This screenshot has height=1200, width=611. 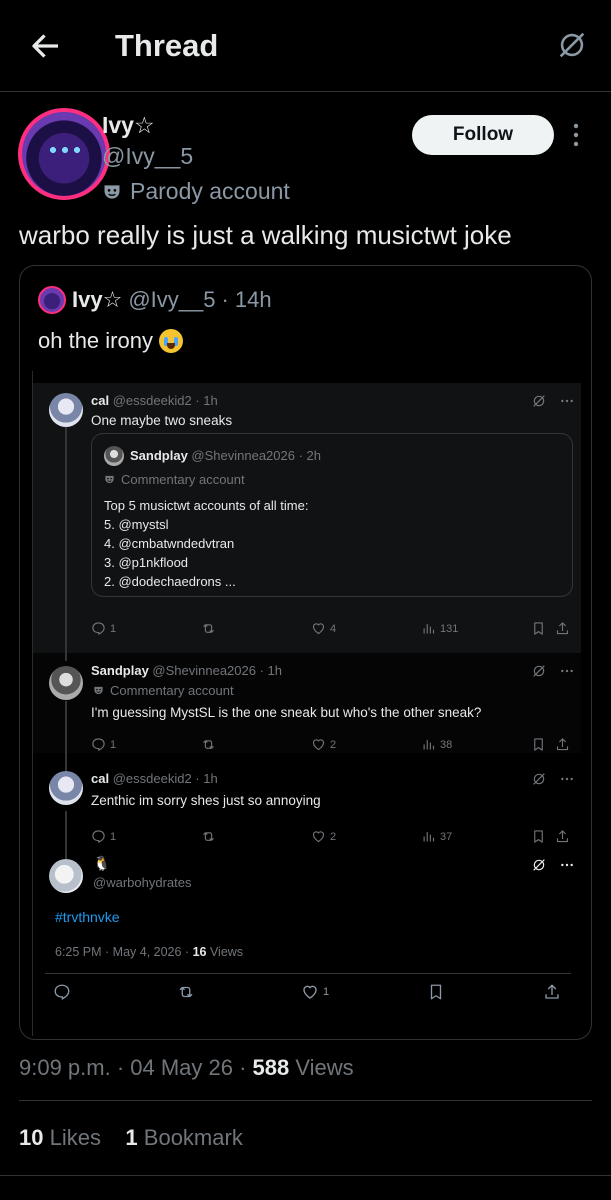 What do you see at coordinates (136, 524) in the screenshot?
I see `inner-line: 5. @mystsl` at bounding box center [136, 524].